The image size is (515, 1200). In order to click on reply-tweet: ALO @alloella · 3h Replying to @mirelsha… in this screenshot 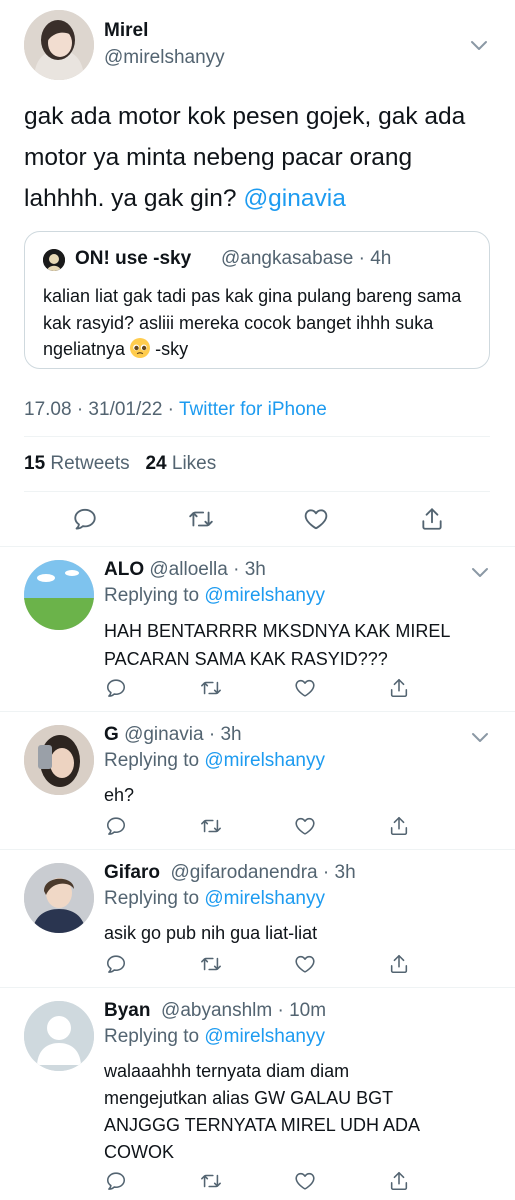, I will do `click(257, 629)`.